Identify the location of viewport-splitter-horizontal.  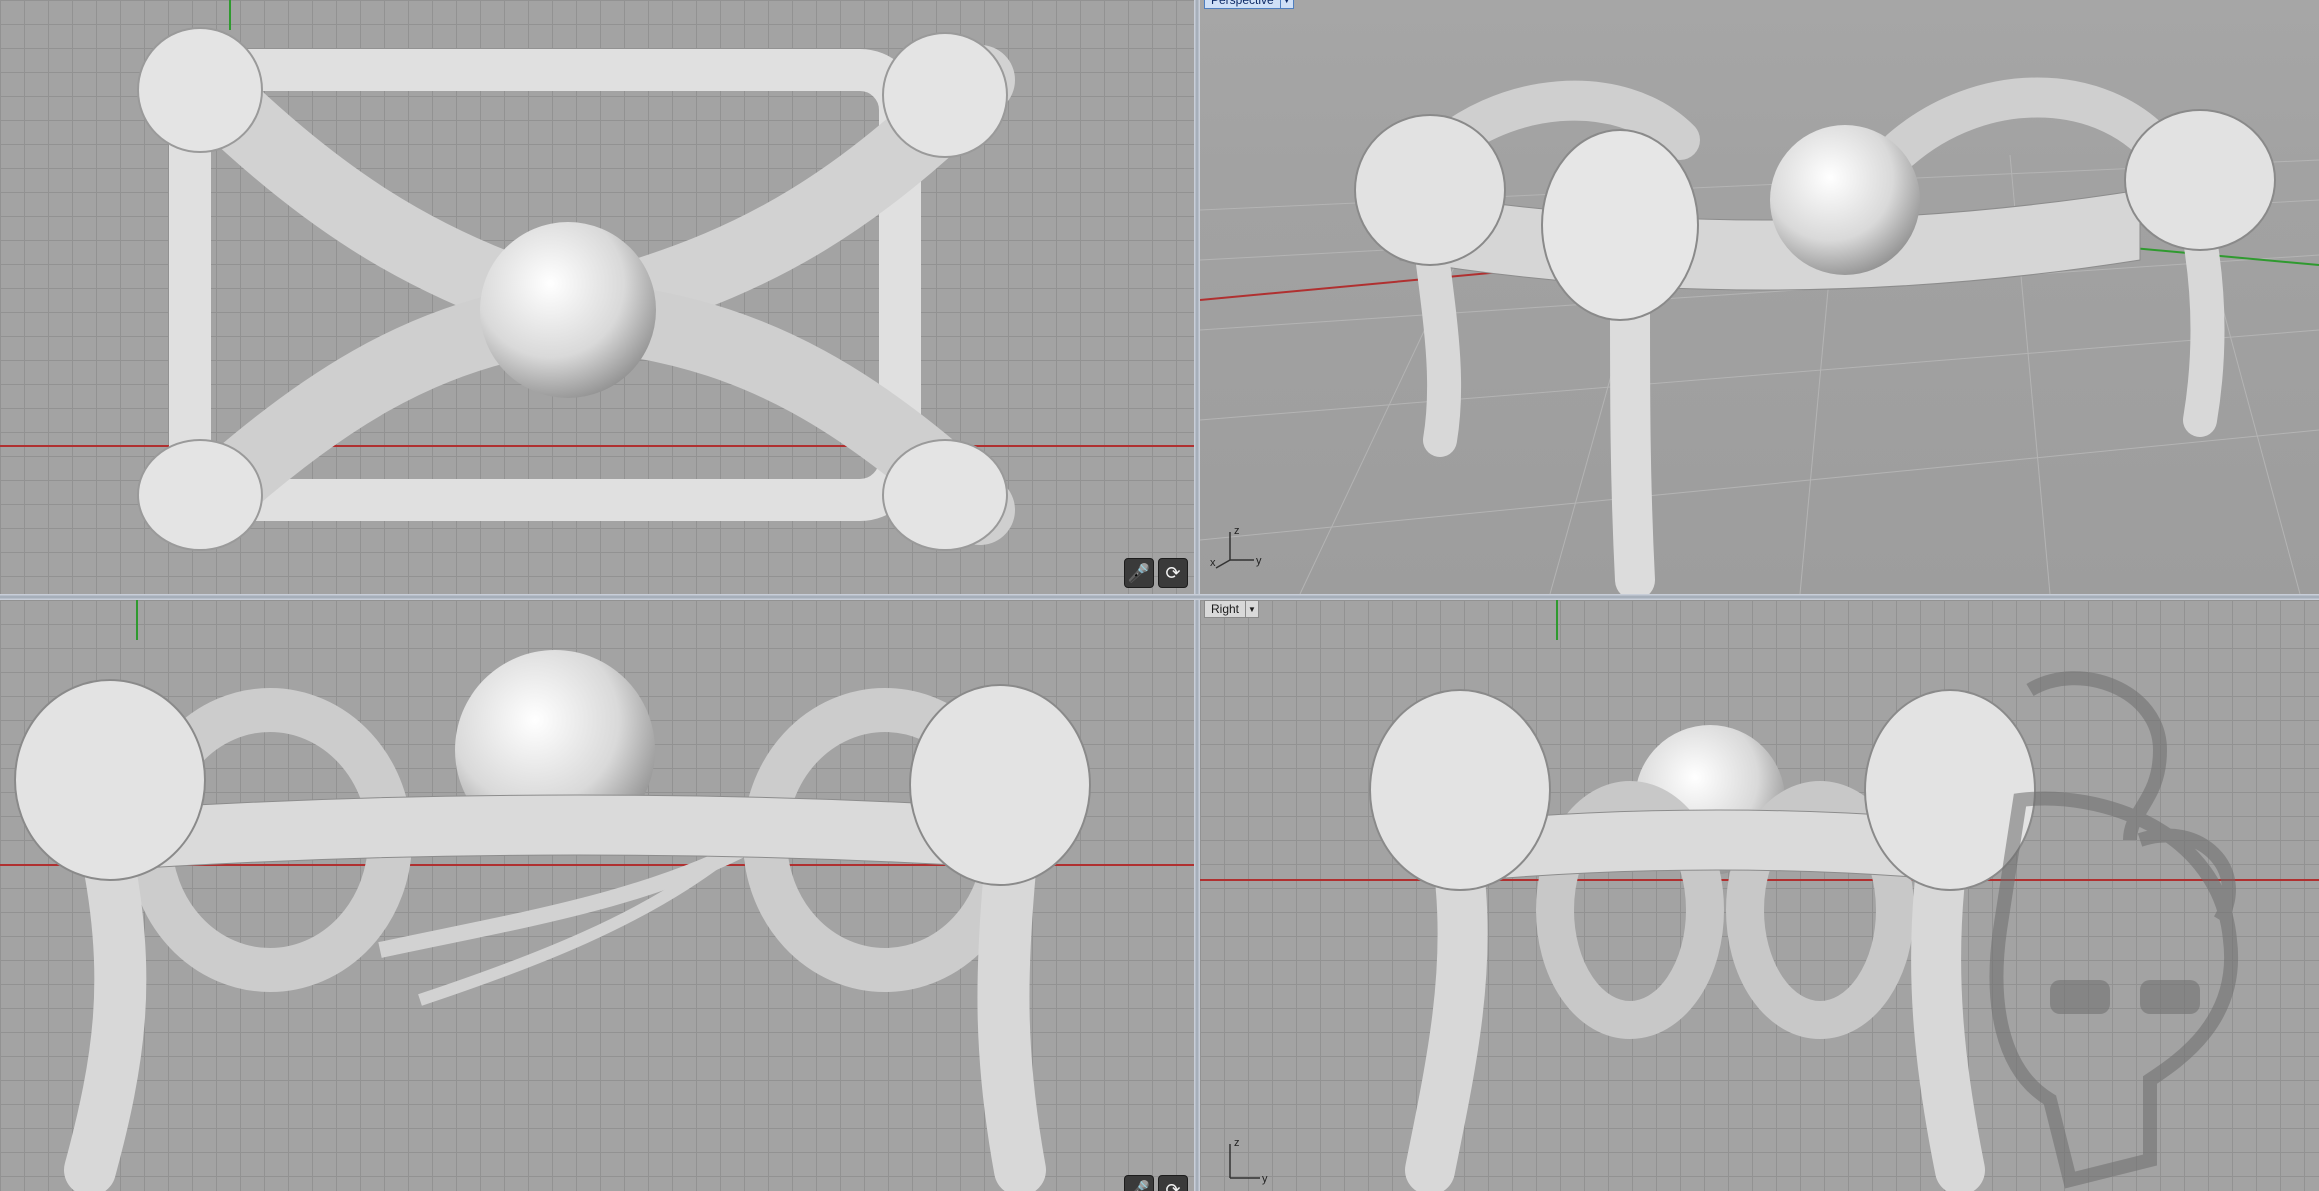
(1159, 597).